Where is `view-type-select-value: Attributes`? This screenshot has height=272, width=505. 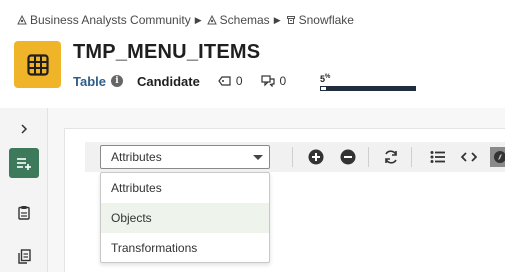 view-type-select-value: Attributes is located at coordinates (136, 157).